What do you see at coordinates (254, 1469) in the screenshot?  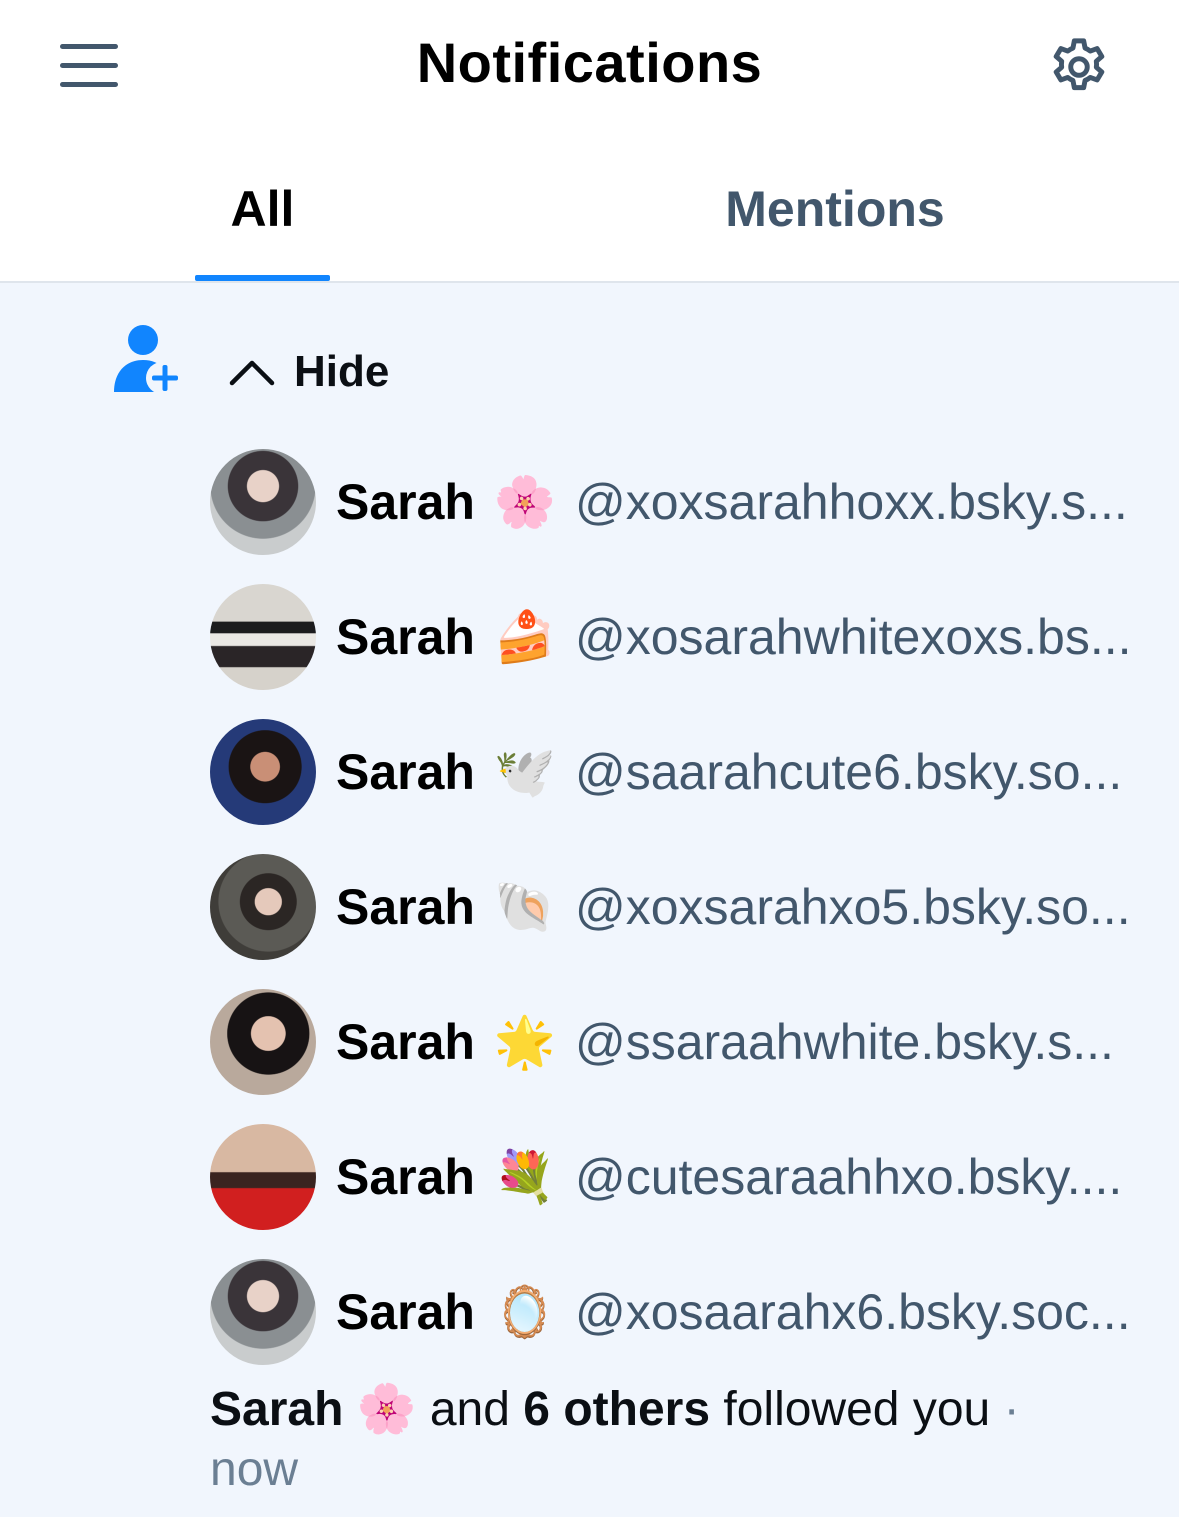 I see `timestamp: now` at bounding box center [254, 1469].